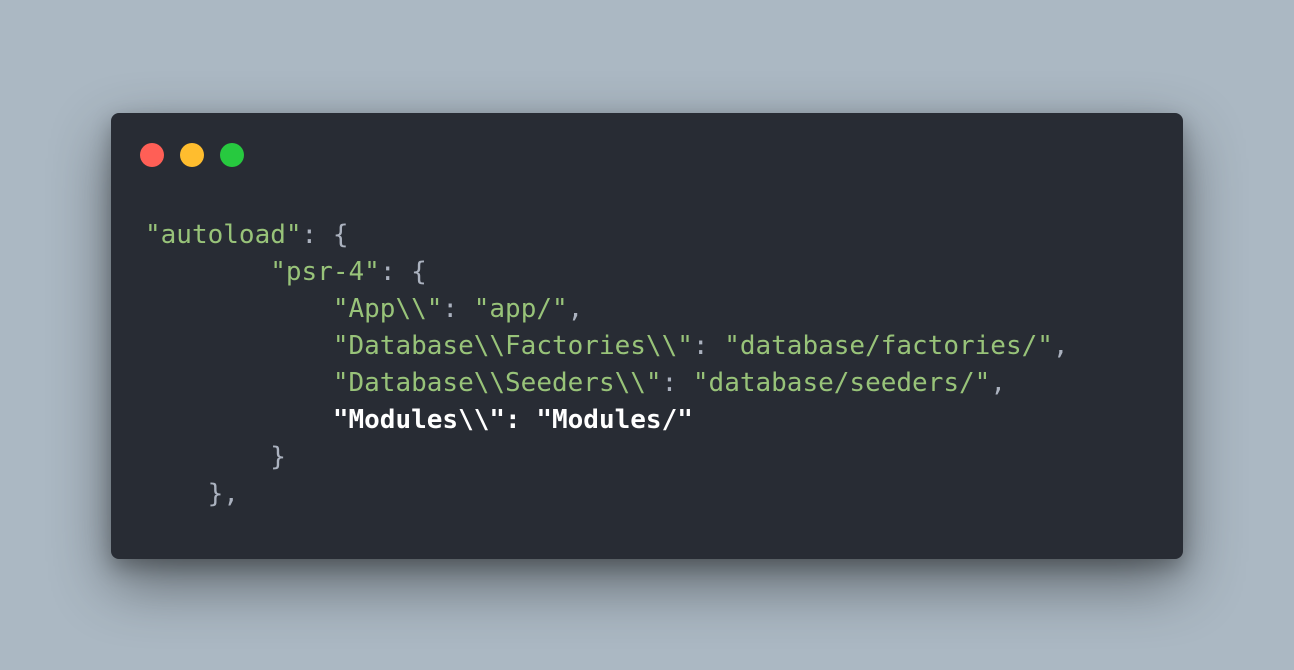  I want to click on minimize-button, so click(192, 155).